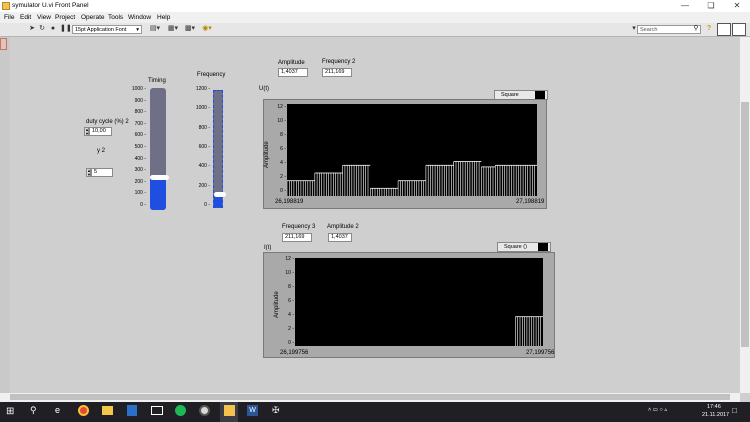 The image size is (750, 422). Describe the element at coordinates (283, 177) in the screenshot. I see `graph1-y-tick-label: 2 -` at that location.